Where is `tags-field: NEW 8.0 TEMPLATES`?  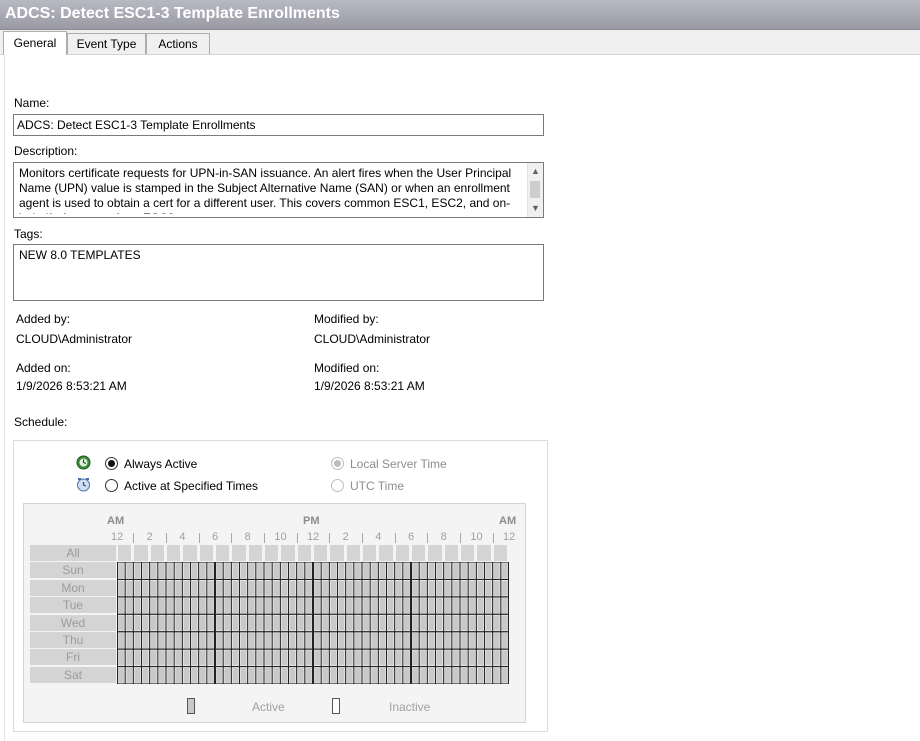 tags-field: NEW 8.0 TEMPLATES is located at coordinates (278, 272).